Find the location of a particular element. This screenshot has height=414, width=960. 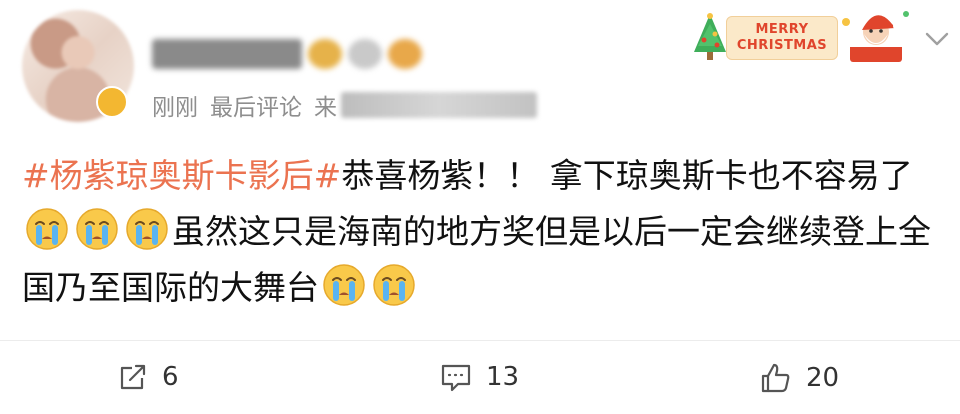

merry-christmas-banner: MERRY CHRISTMAS is located at coordinates (782, 38).